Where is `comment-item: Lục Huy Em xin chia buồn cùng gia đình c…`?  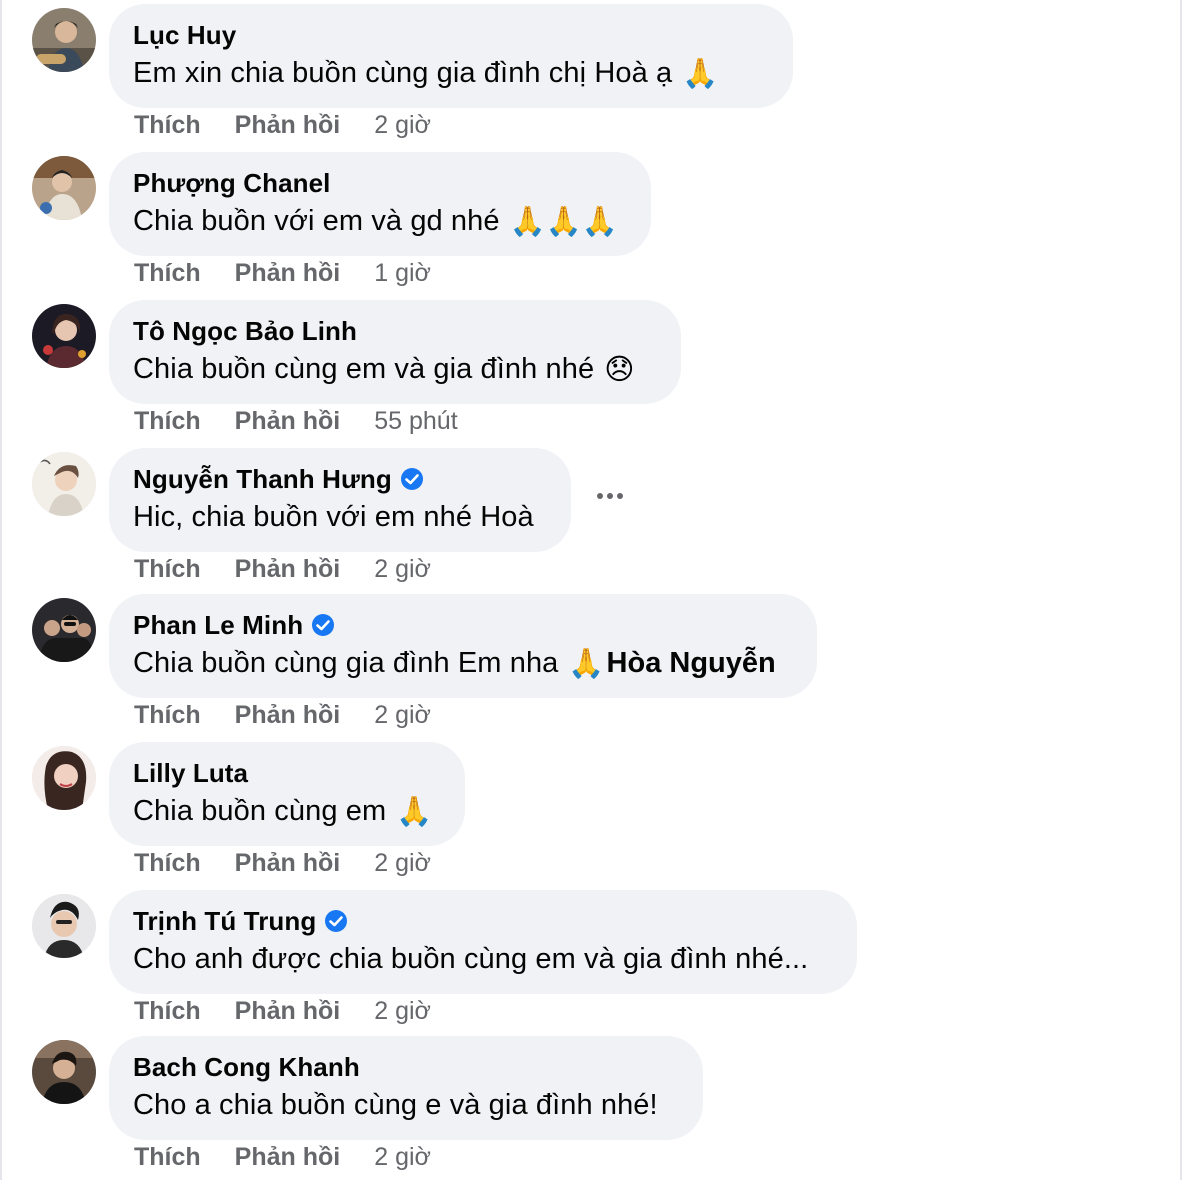 comment-item: Lục Huy Em xin chia buồn cùng gia đình c… is located at coordinates (593, 78).